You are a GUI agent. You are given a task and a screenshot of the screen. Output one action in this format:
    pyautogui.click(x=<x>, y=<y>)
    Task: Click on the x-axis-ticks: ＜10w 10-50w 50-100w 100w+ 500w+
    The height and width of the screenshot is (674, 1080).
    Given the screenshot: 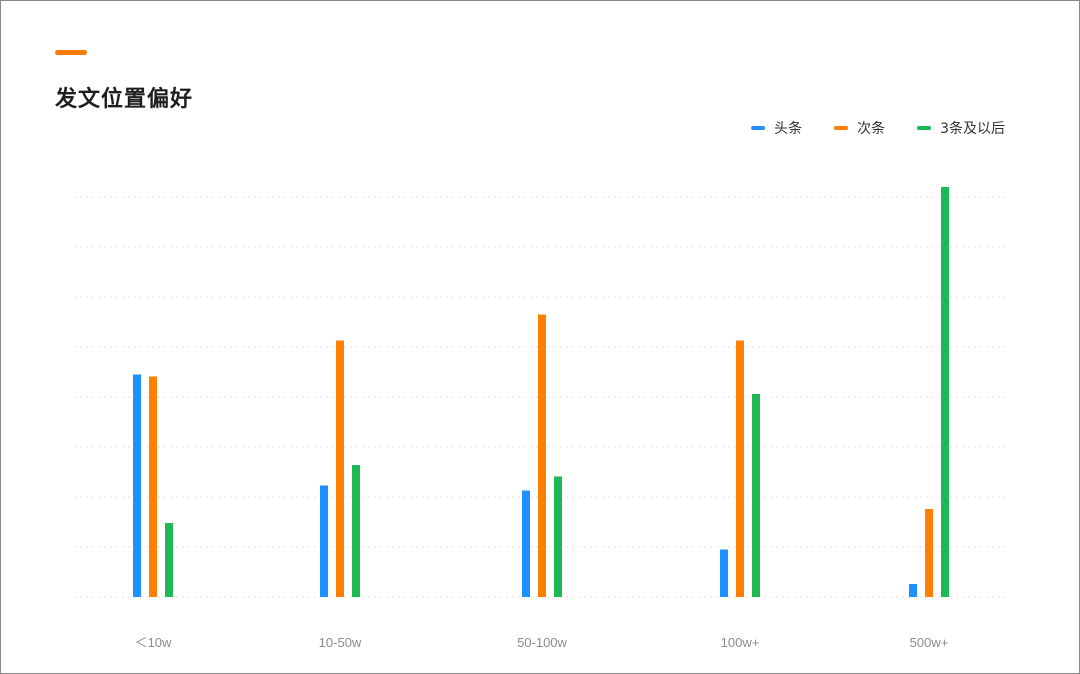 What is the action you would take?
    pyautogui.click(x=542, y=642)
    